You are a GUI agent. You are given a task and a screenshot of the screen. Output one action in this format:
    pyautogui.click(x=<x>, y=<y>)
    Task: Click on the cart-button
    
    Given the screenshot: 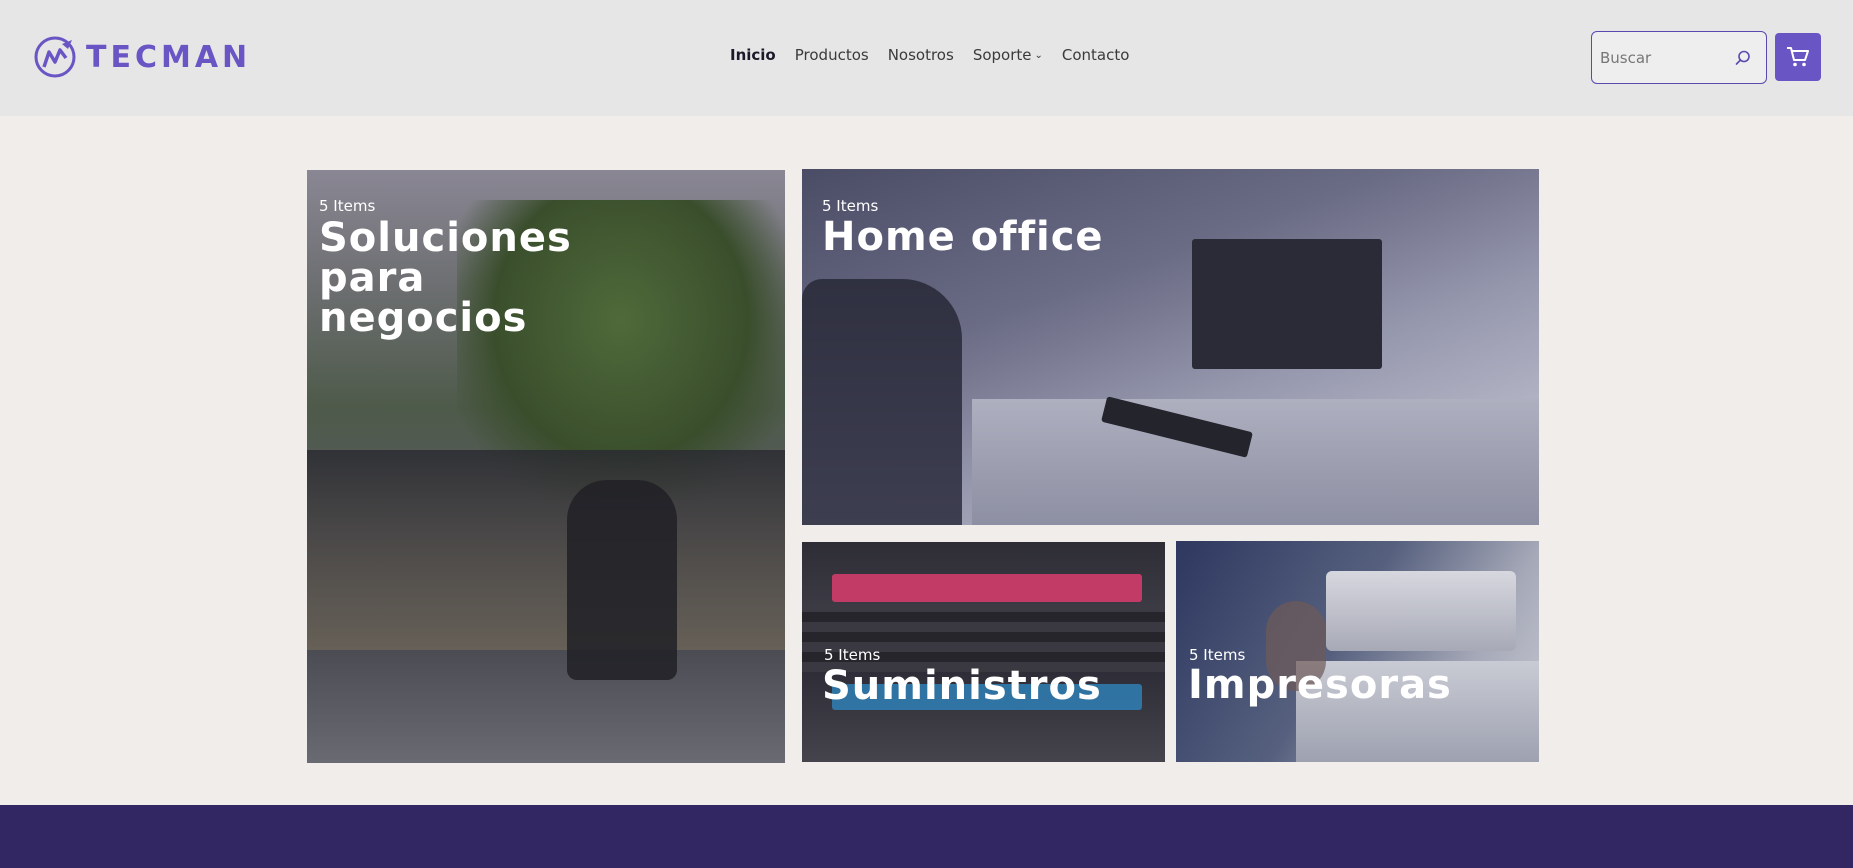 What is the action you would take?
    pyautogui.click(x=1798, y=57)
    